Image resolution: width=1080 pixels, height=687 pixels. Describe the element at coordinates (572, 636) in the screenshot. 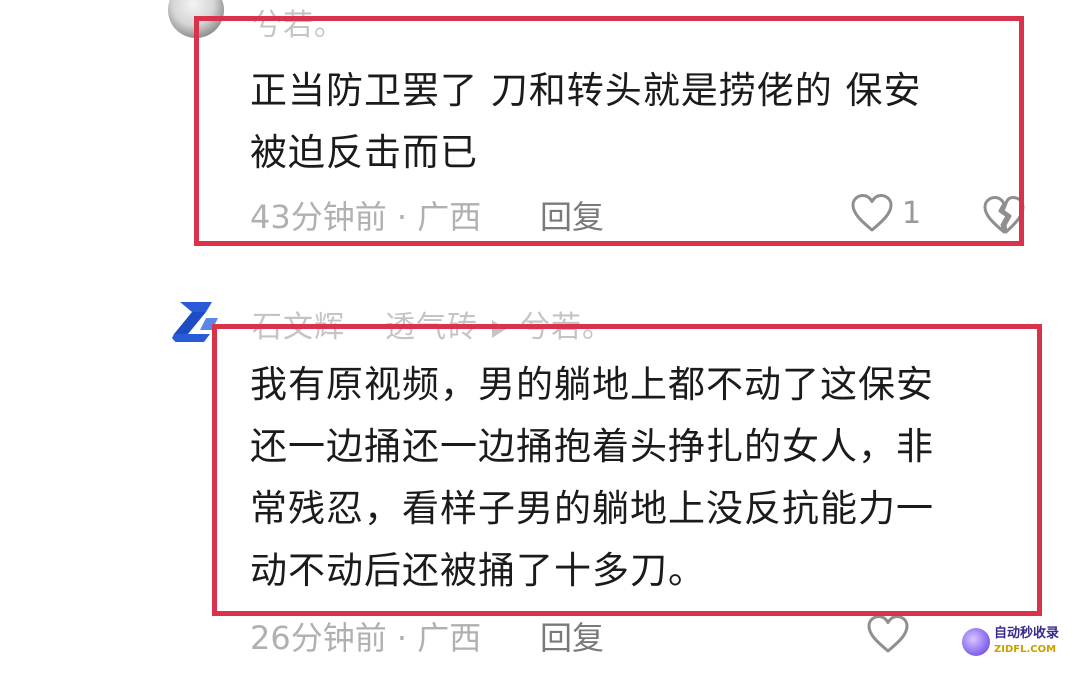

I see `reply-button: 回复` at that location.